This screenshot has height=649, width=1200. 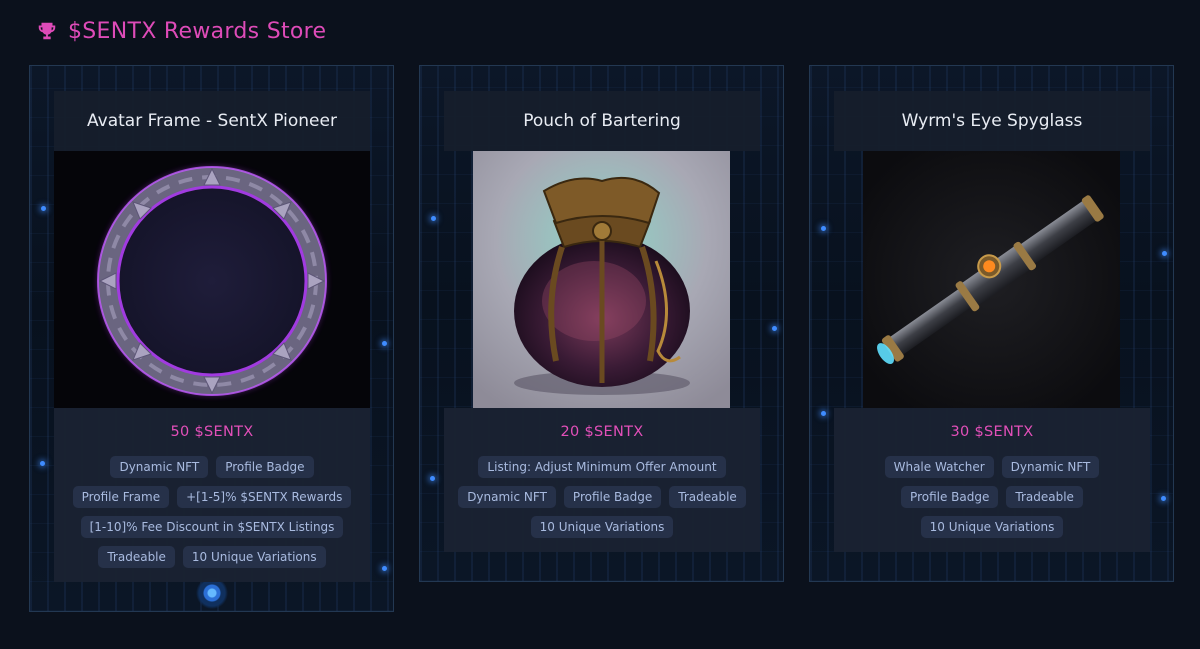 What do you see at coordinates (47, 31) in the screenshot?
I see `trophy-icon` at bounding box center [47, 31].